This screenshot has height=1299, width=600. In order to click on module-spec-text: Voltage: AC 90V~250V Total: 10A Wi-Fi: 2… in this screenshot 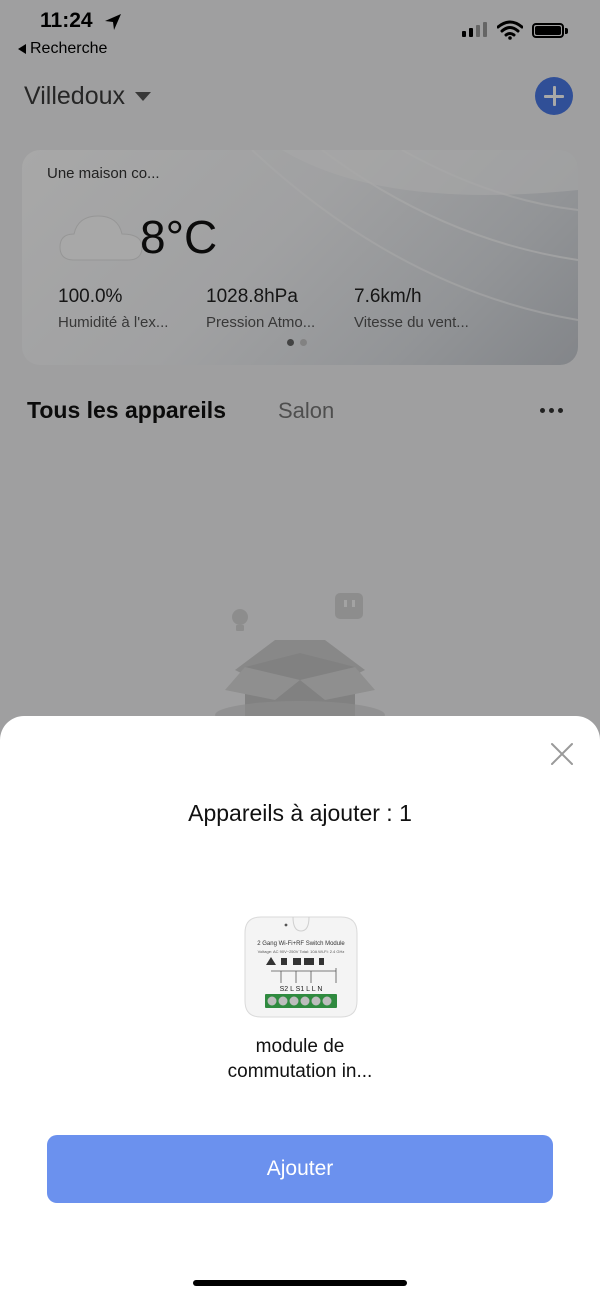, I will do `click(301, 951)`.